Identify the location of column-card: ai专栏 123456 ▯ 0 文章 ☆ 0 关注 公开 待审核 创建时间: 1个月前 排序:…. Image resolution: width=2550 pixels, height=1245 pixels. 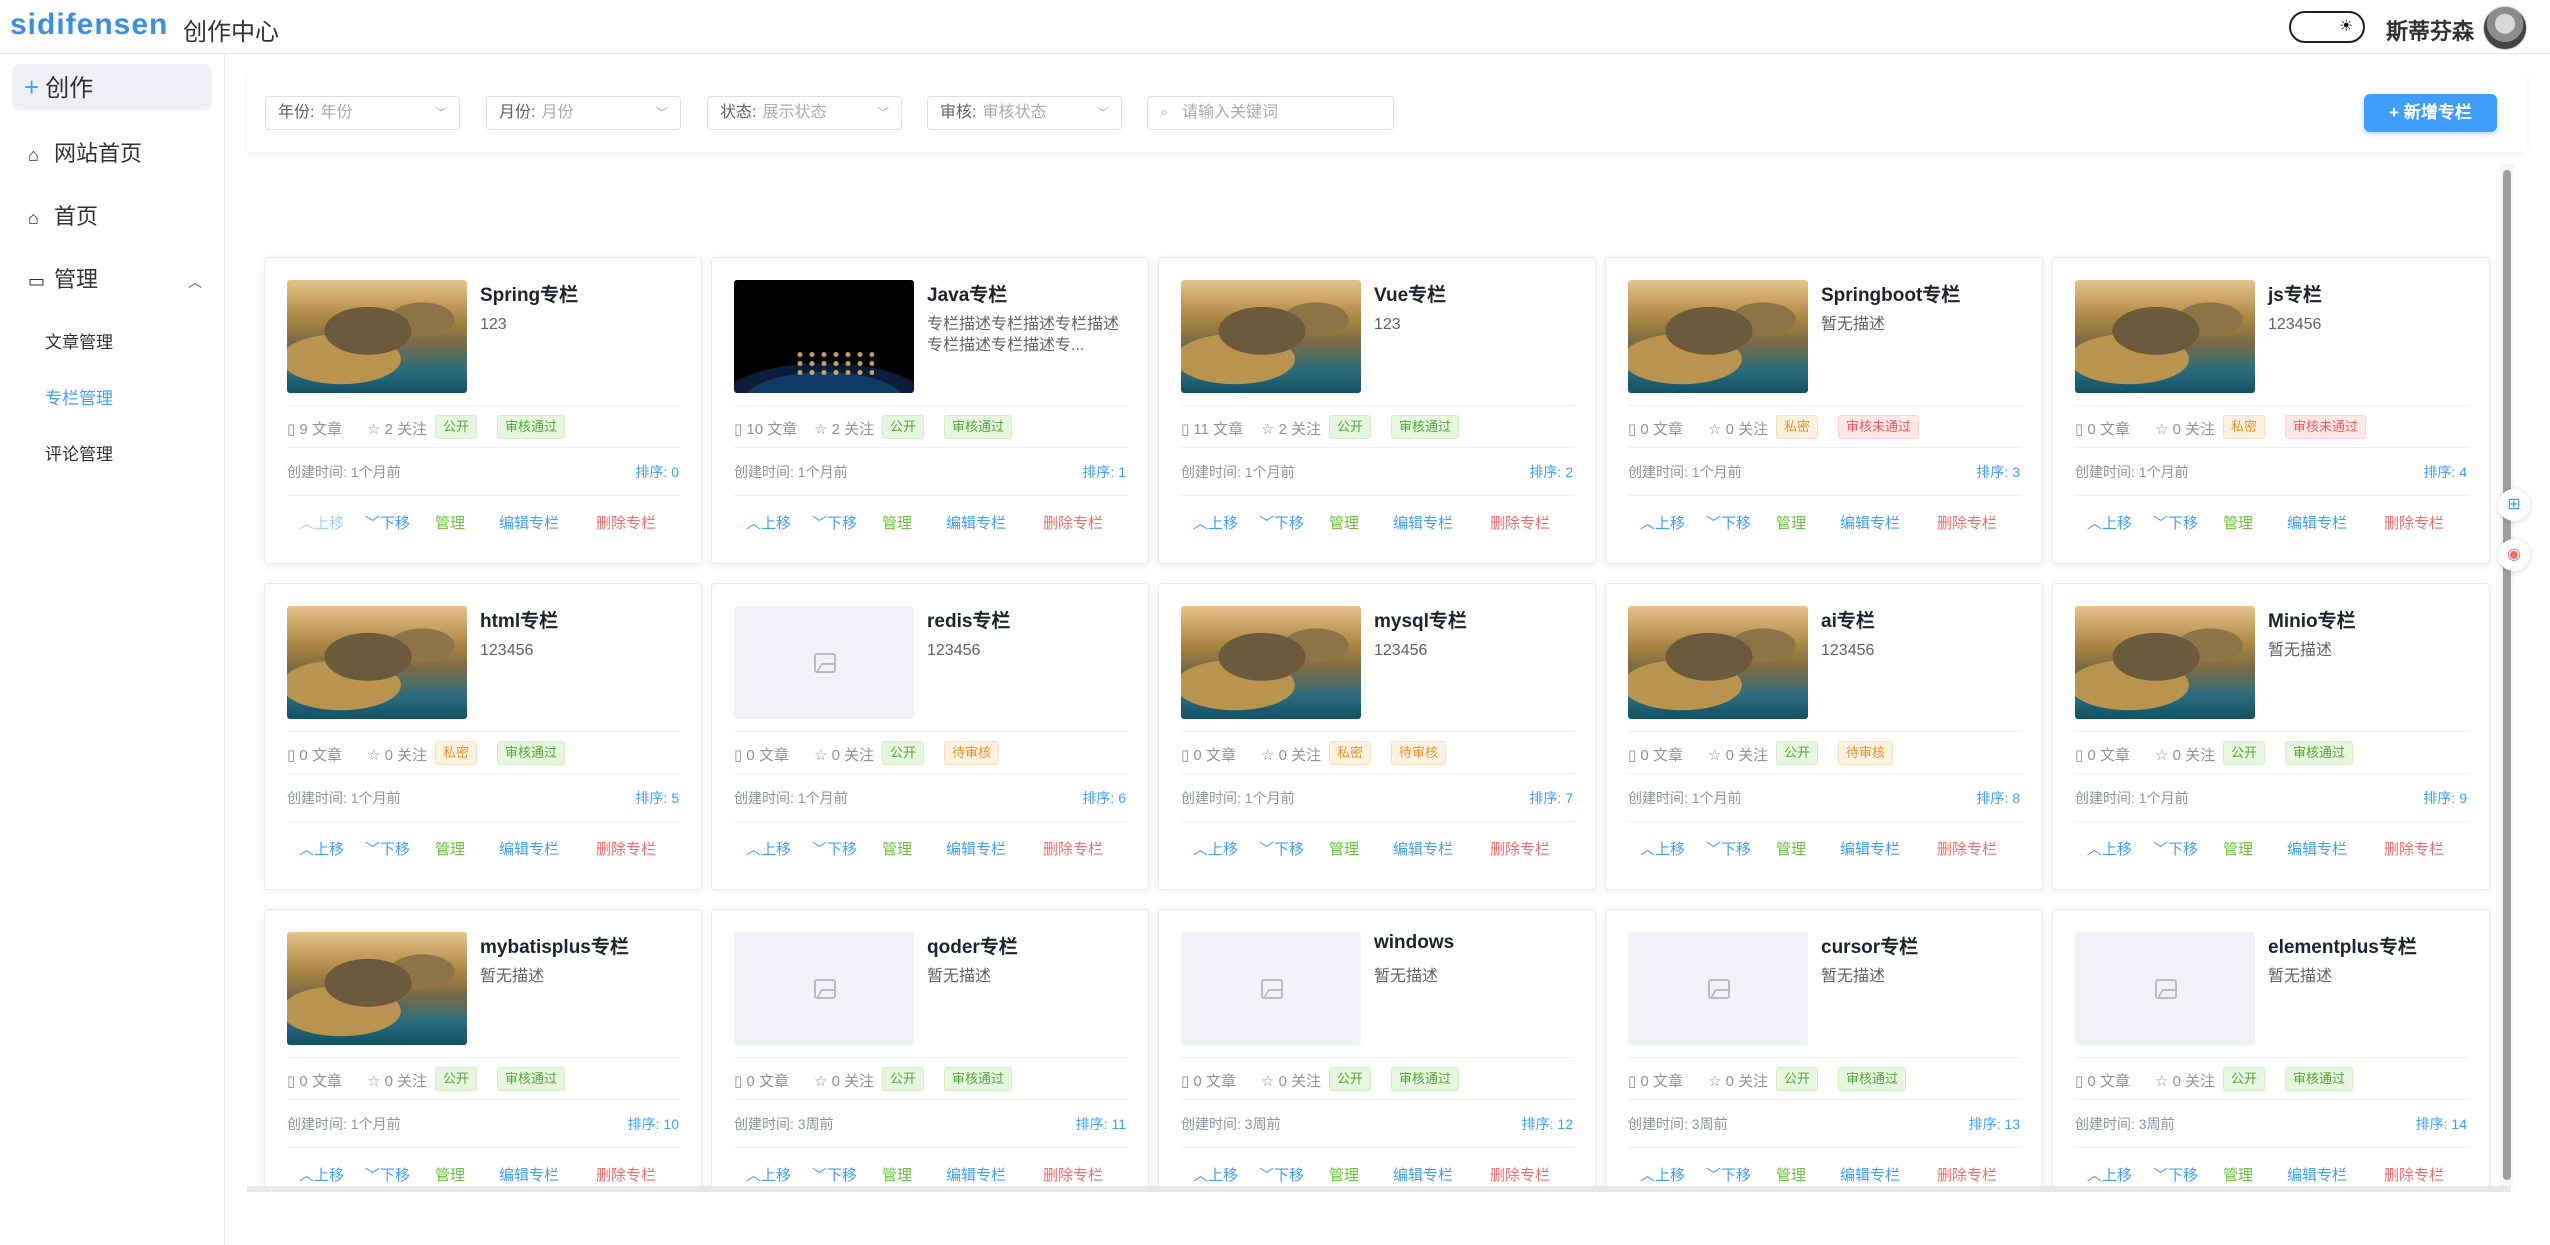
(1824, 736).